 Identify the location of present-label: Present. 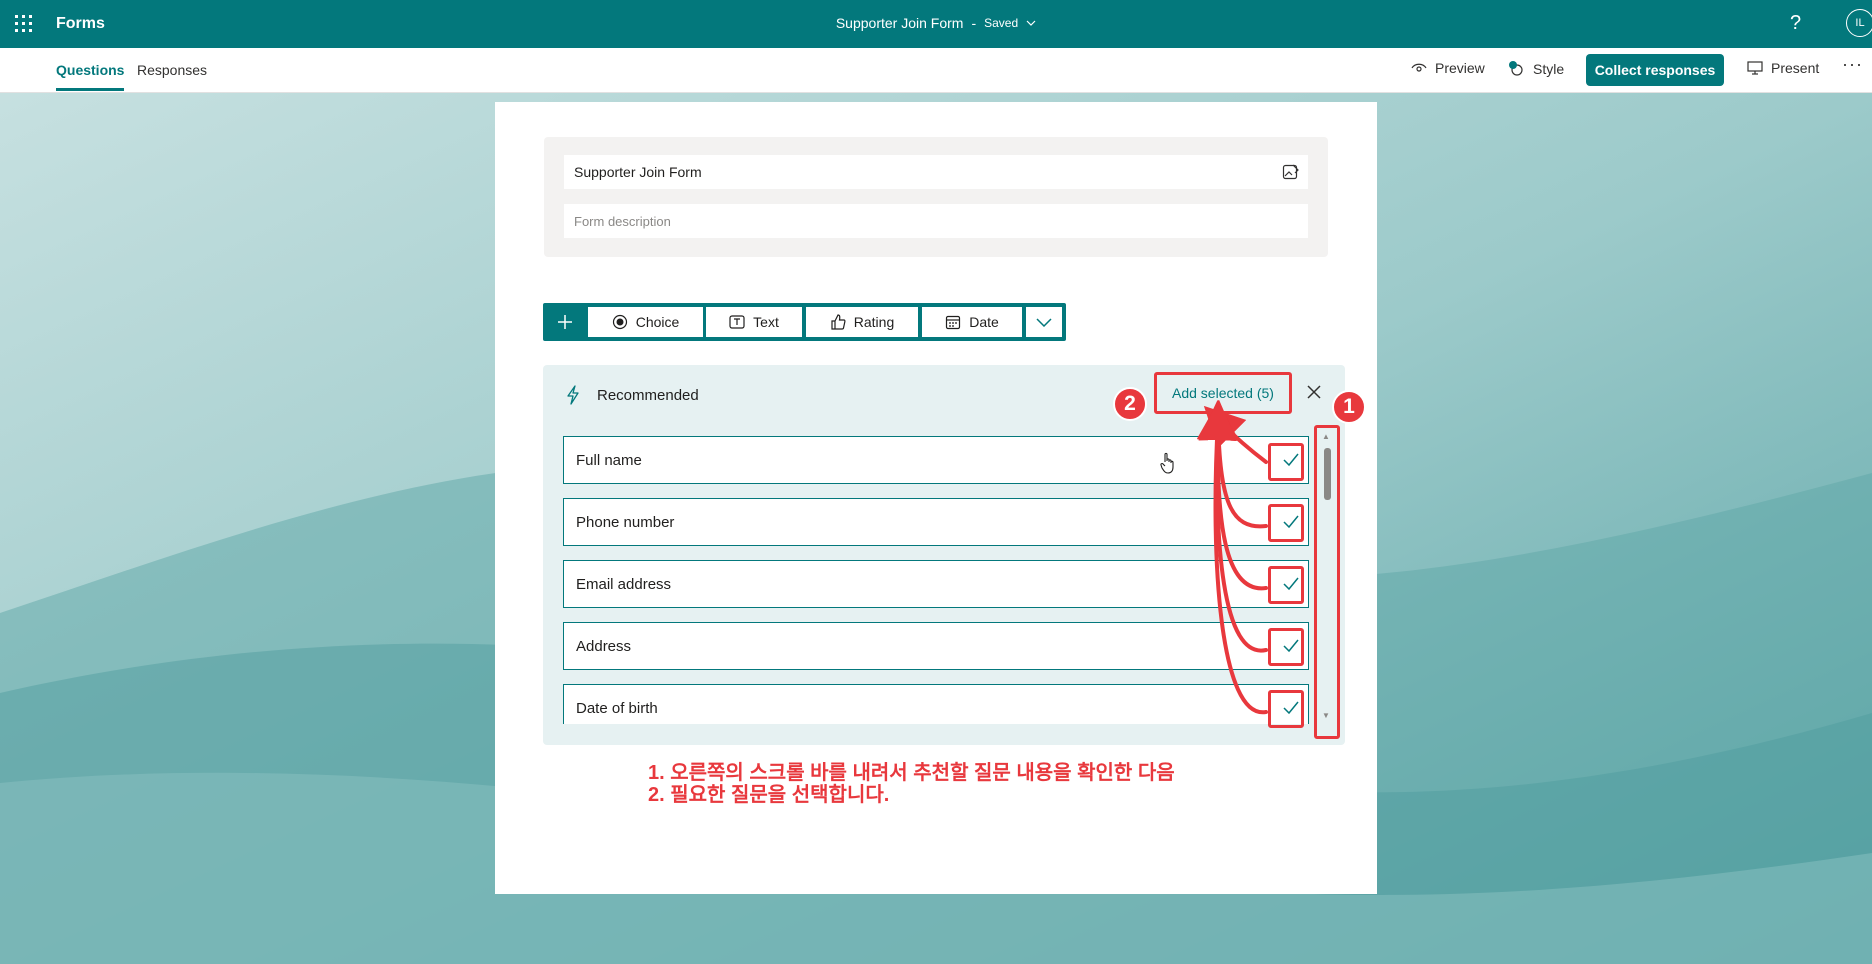
(1795, 68).